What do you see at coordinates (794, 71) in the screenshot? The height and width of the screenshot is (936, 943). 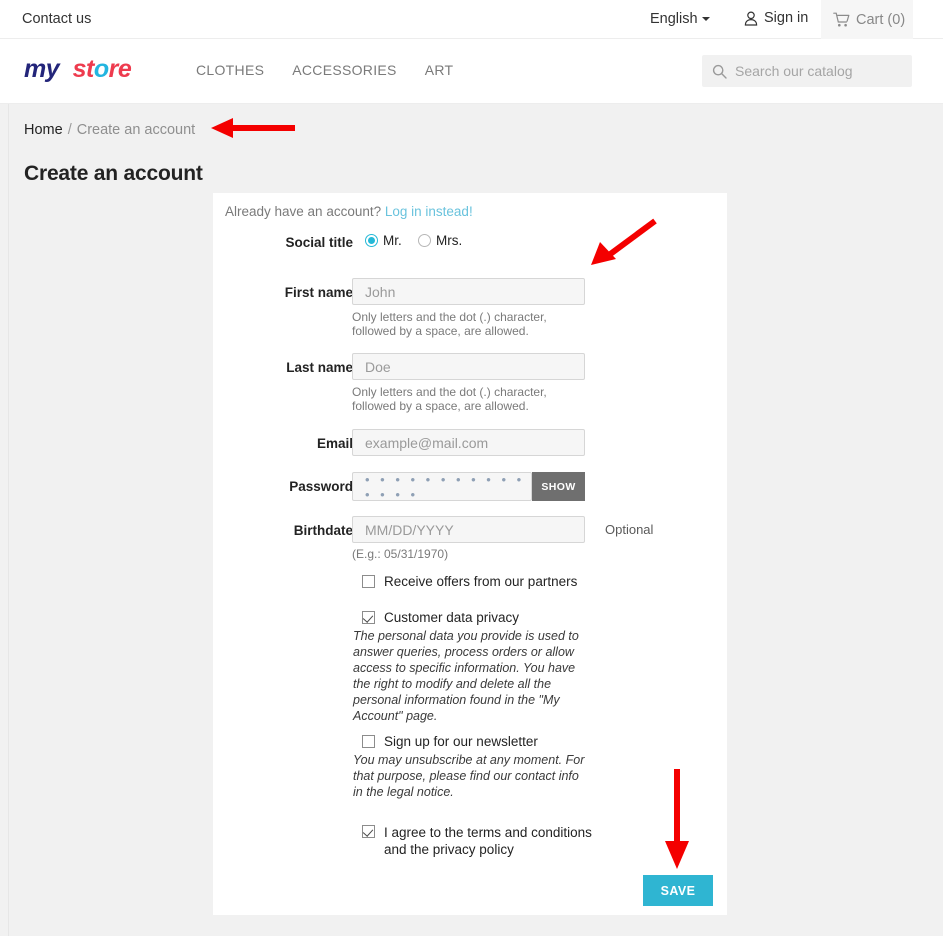 I see `search-placeholder: Search our catalog` at bounding box center [794, 71].